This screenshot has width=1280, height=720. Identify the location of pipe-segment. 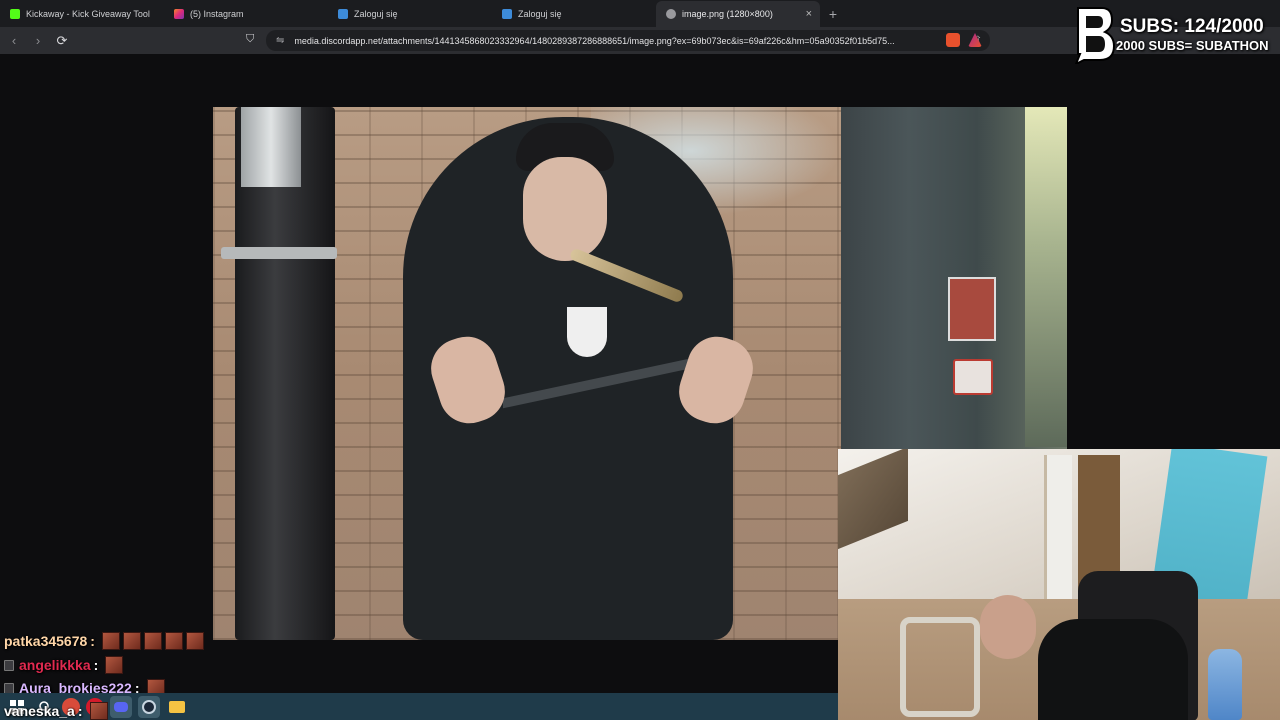
(271, 147).